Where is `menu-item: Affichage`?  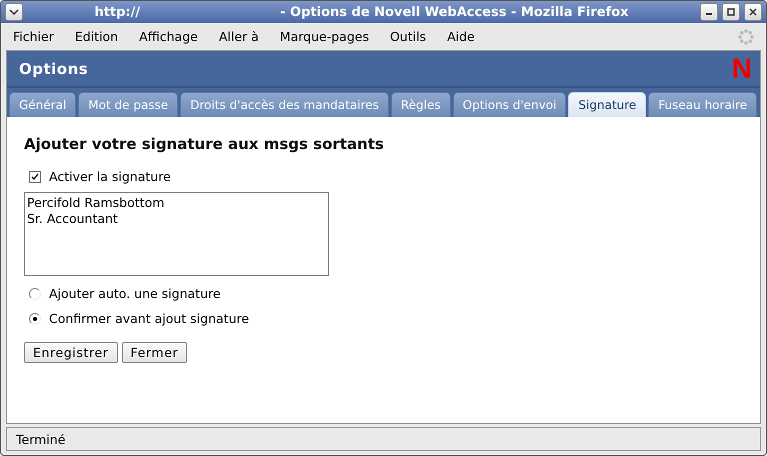
menu-item: Affichage is located at coordinates (174, 36).